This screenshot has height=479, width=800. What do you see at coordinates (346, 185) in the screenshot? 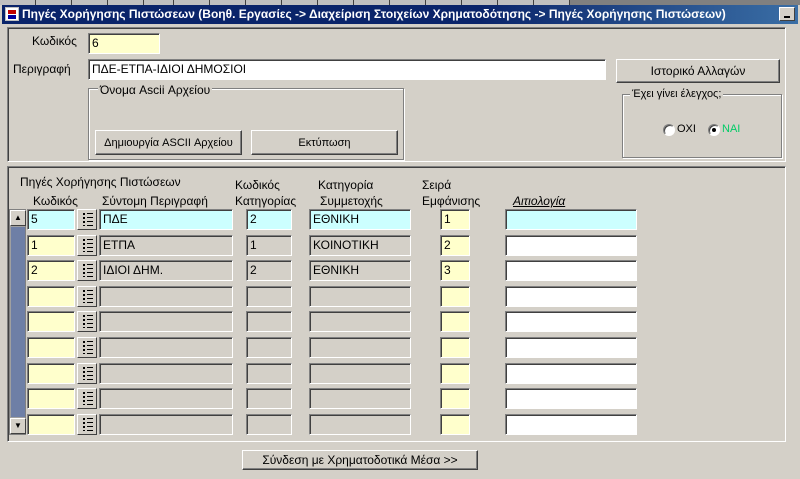
I see `column-header-participation-1: Κατηγορία` at bounding box center [346, 185].